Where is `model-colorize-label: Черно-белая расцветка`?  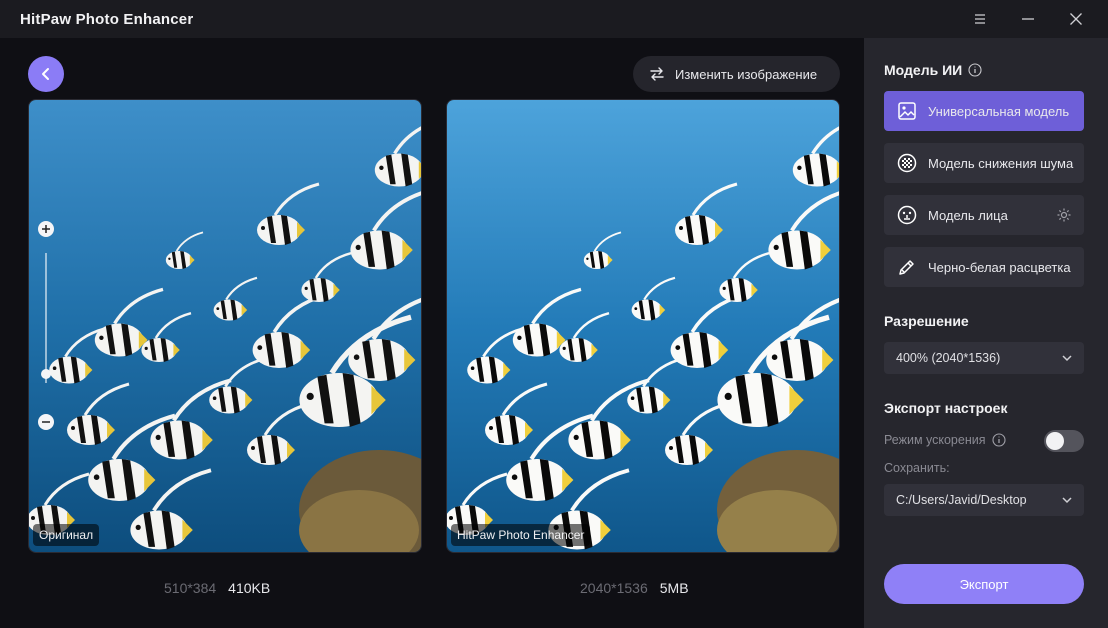 model-colorize-label: Черно-белая расцветка is located at coordinates (999, 267).